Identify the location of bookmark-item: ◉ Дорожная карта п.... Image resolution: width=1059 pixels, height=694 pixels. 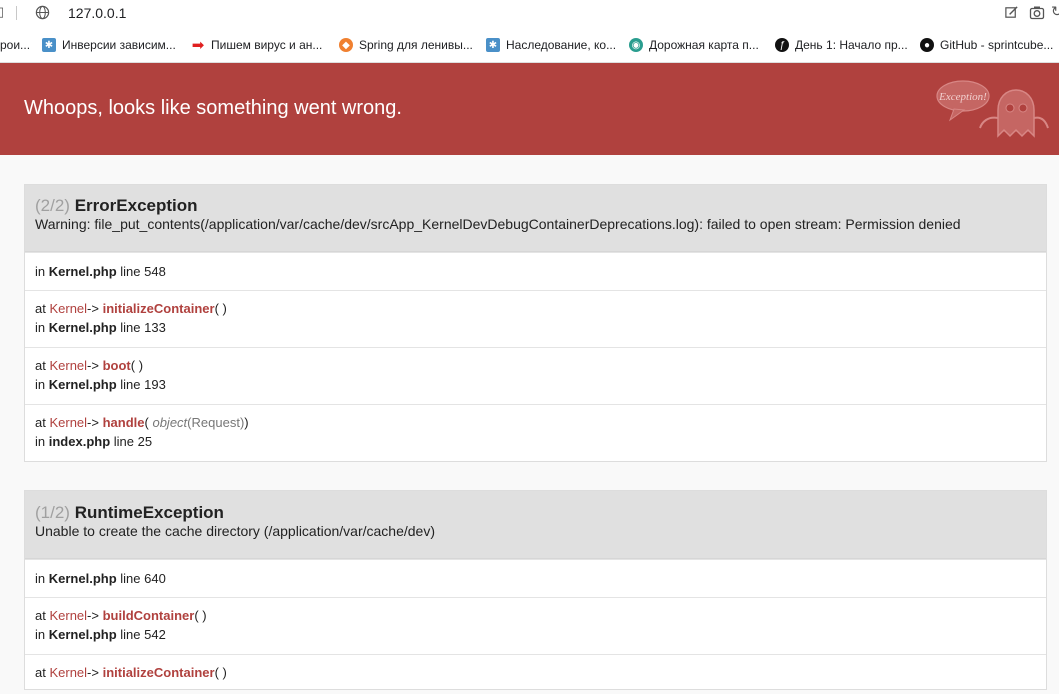
(694, 45).